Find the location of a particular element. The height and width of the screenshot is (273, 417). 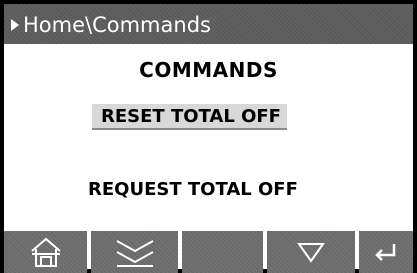

command-reset-total-off: RESET TOTAL OFF is located at coordinates (189, 117).